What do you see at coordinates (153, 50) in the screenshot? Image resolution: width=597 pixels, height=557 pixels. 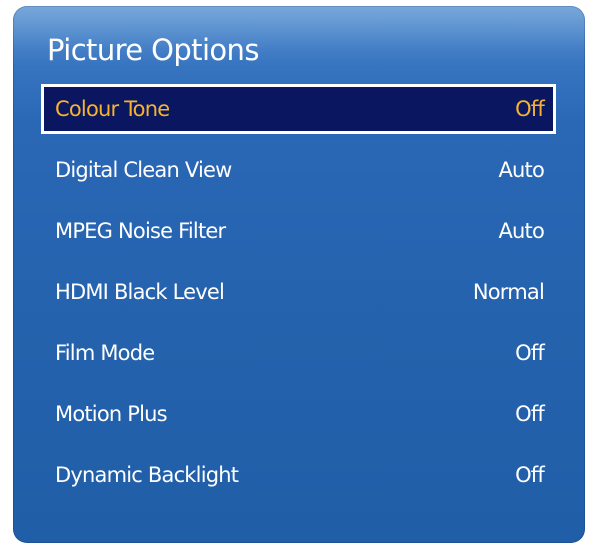 I see `menu-title: Picture Options` at bounding box center [153, 50].